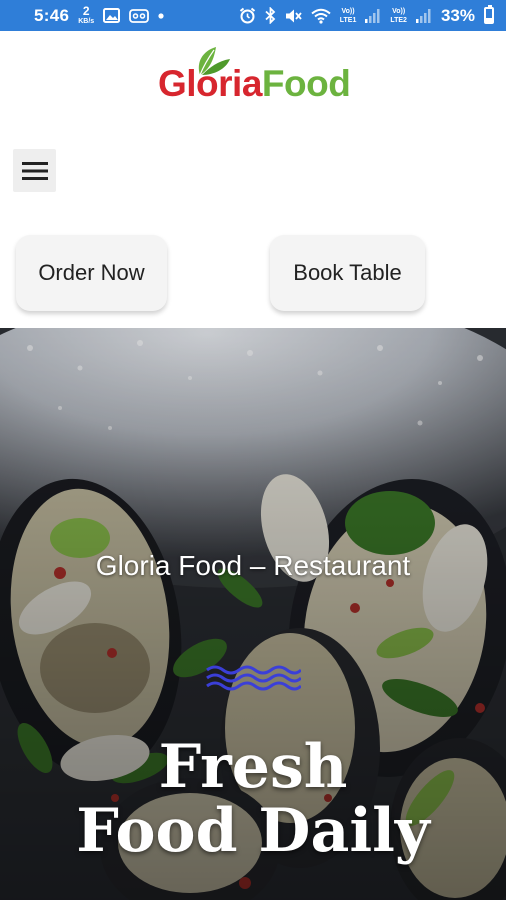 The height and width of the screenshot is (900, 506). I want to click on status-bar-right: Vo)) LTE1 Vo)) LTE2 33%, so click(366, 15).